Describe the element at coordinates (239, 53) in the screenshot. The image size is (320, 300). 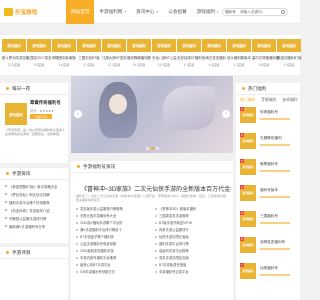
I see `game-card: 游戏福利 攻沙福利服版本 4.1星级` at that location.